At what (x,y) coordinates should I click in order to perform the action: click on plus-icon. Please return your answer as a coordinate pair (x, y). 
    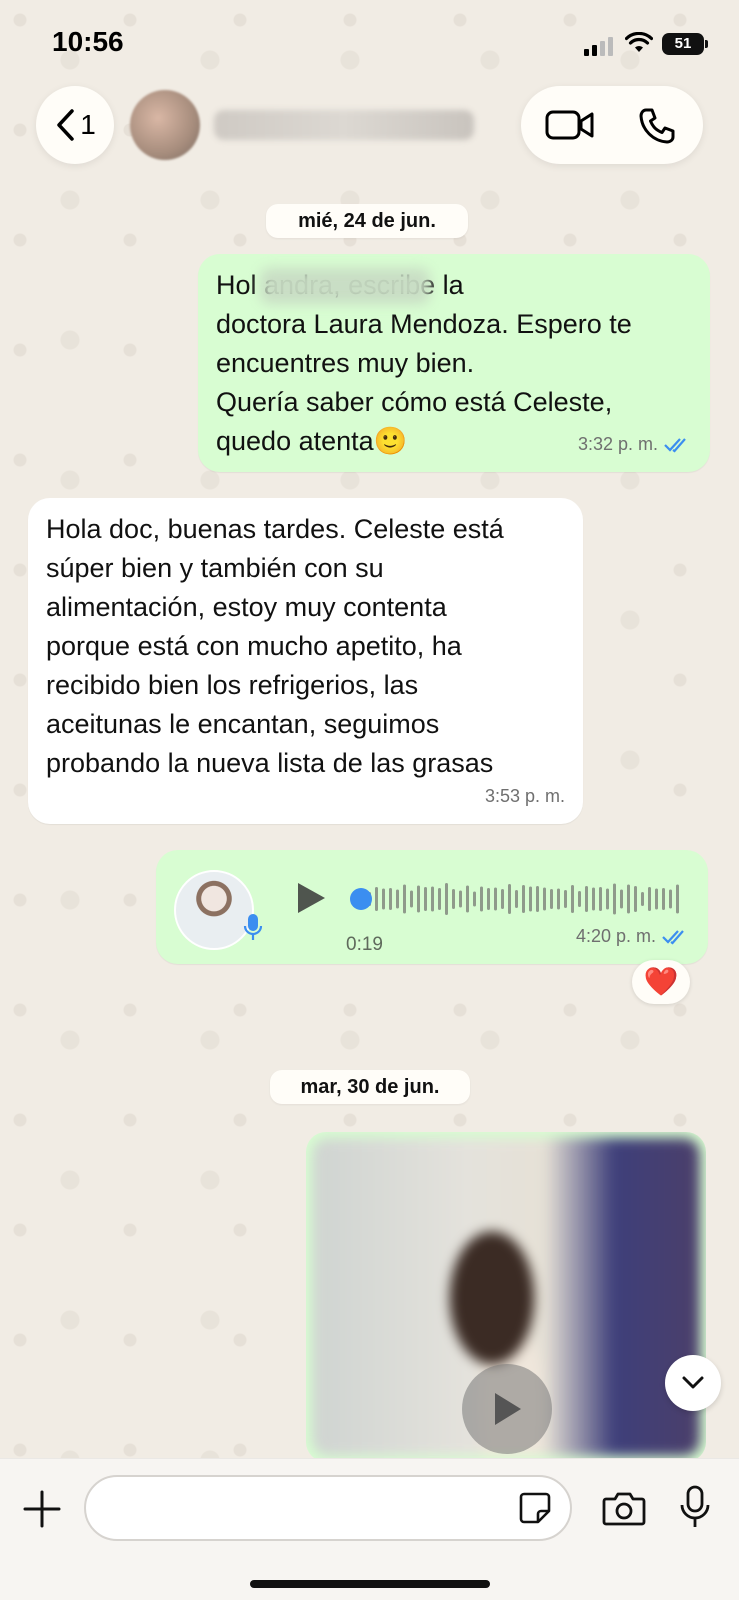
    Looking at the image, I should click on (42, 1509).